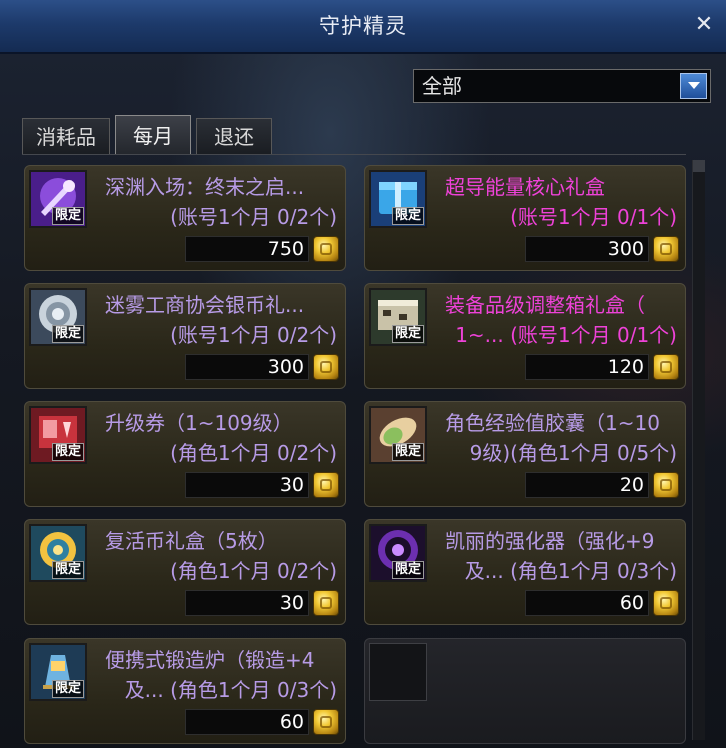 The image size is (726, 748). I want to click on item-name: 凯丽的强化器（强化+9, so click(550, 541).